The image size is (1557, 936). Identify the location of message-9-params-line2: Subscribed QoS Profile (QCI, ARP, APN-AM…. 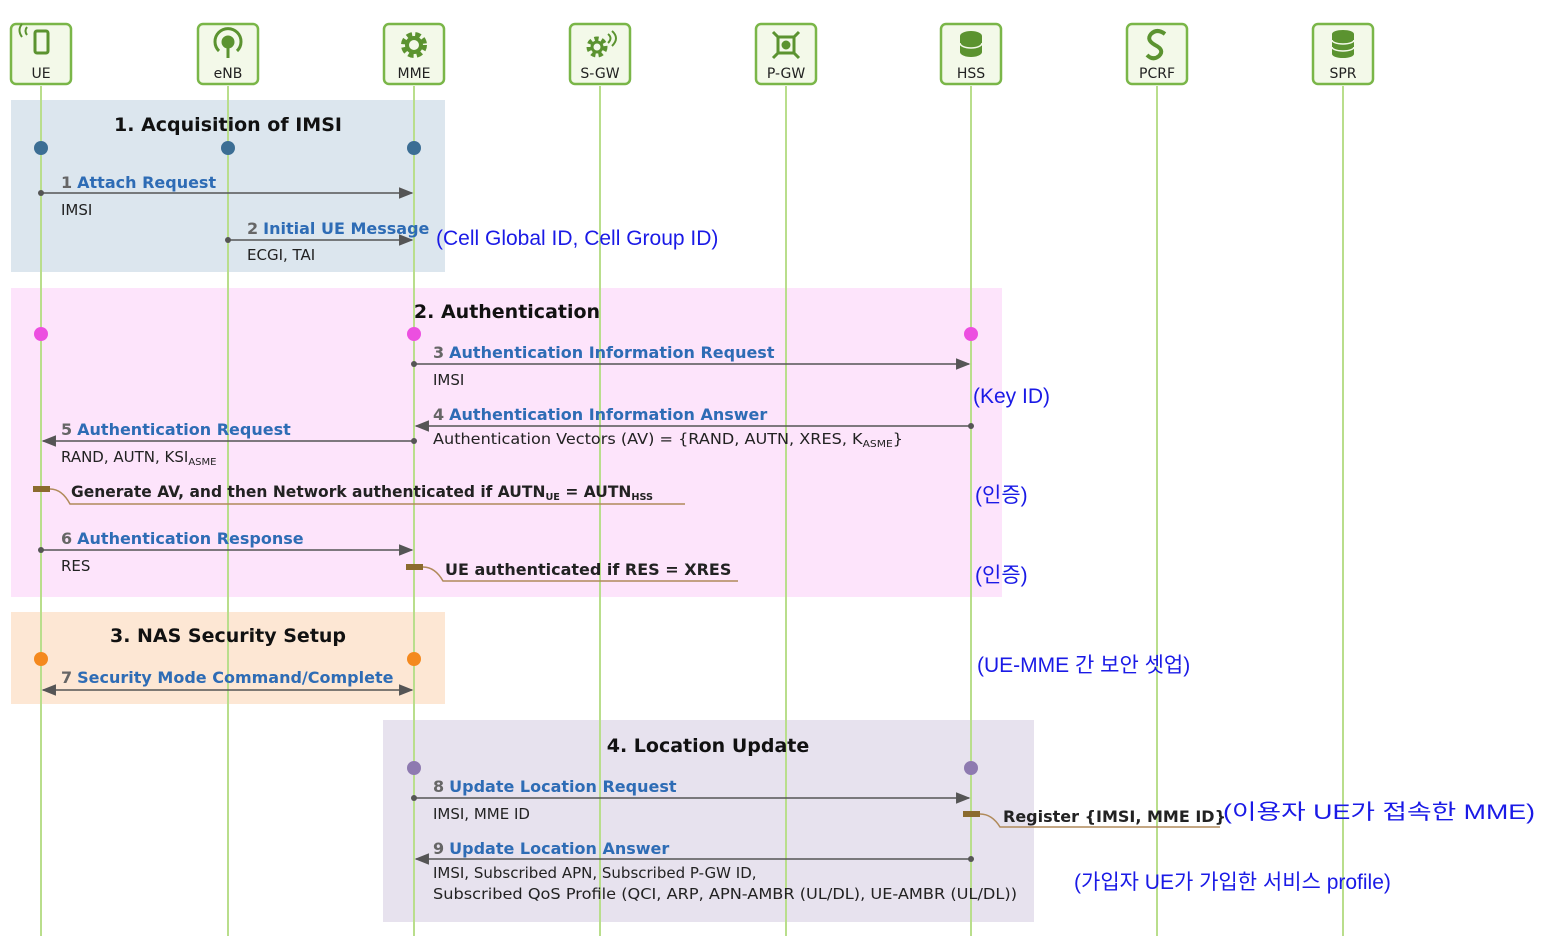
(725, 894).